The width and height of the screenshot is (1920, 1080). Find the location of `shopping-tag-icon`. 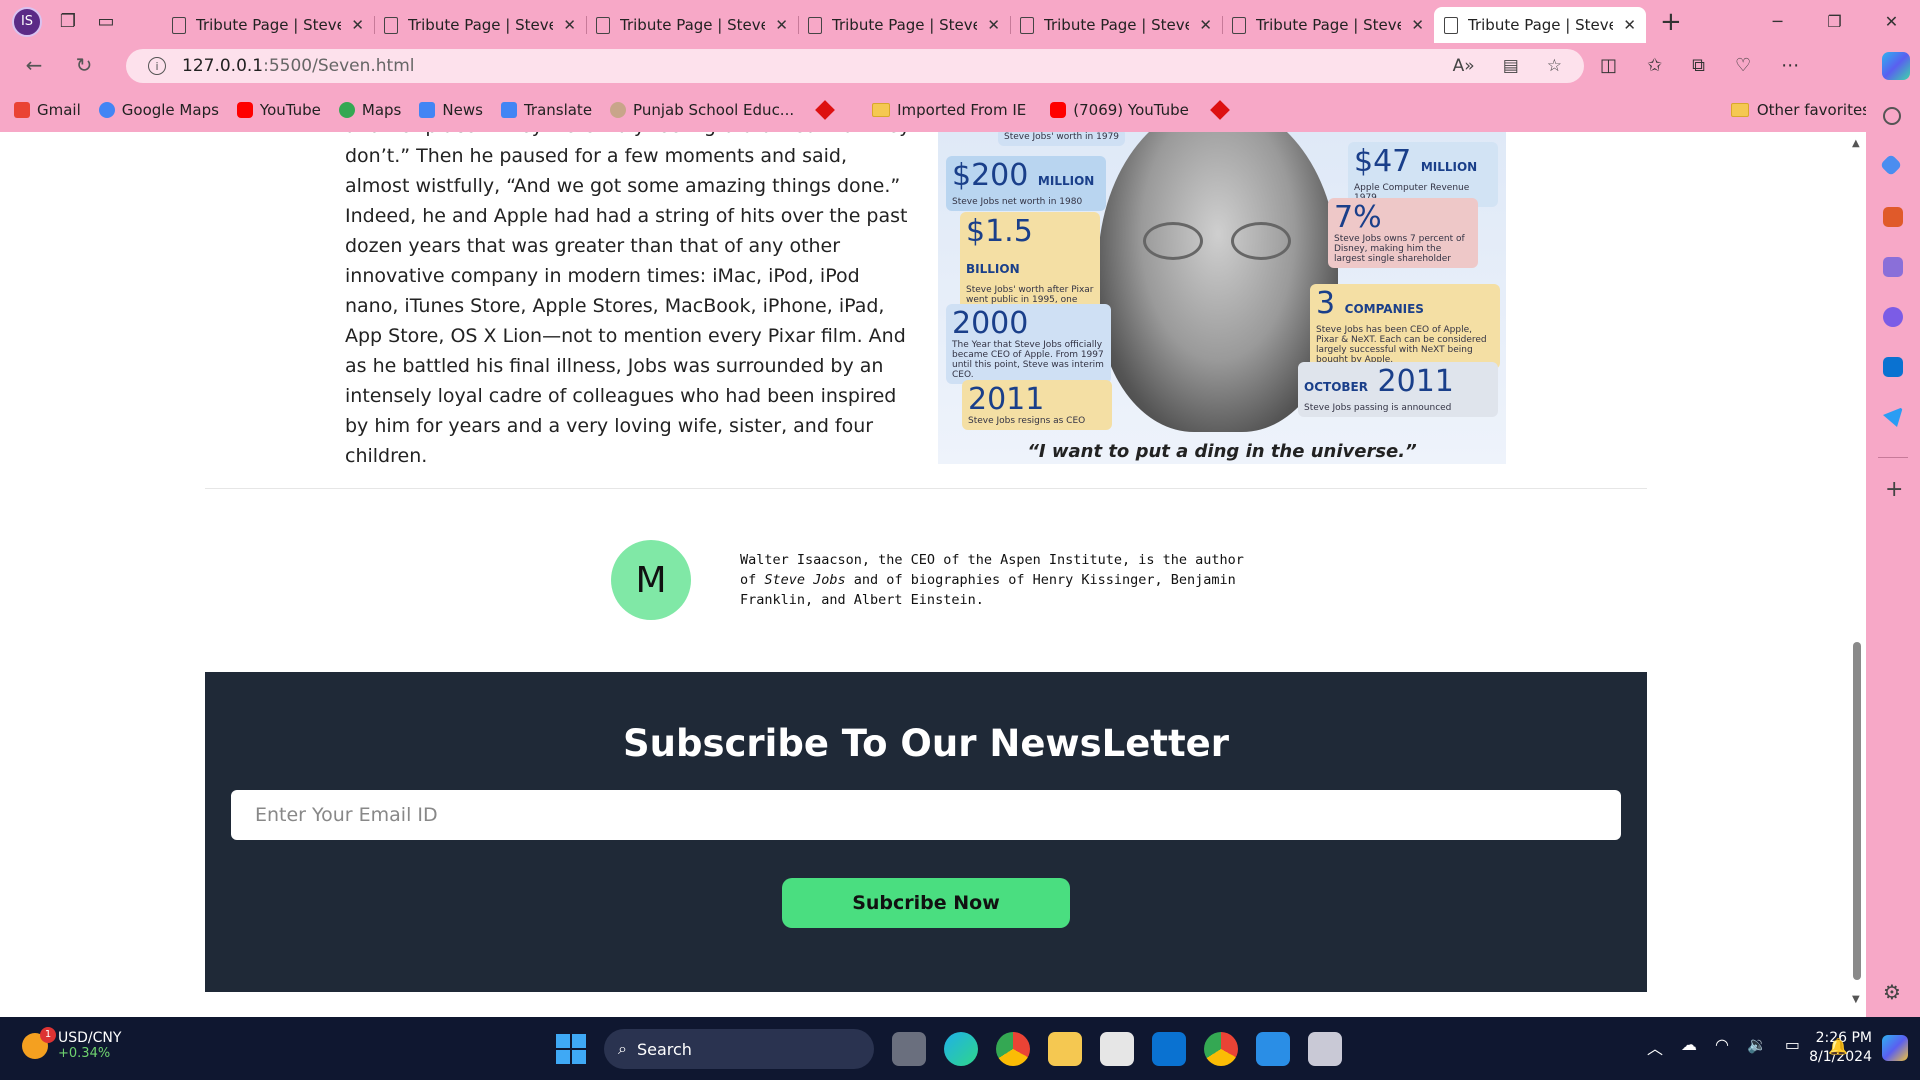

shopping-tag-icon is located at coordinates (1891, 165).